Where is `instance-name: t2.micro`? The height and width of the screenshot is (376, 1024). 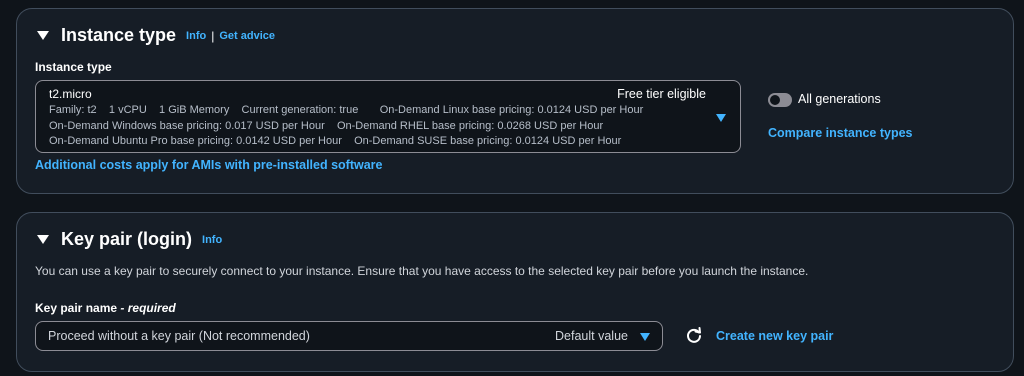
instance-name: t2.micro is located at coordinates (70, 94).